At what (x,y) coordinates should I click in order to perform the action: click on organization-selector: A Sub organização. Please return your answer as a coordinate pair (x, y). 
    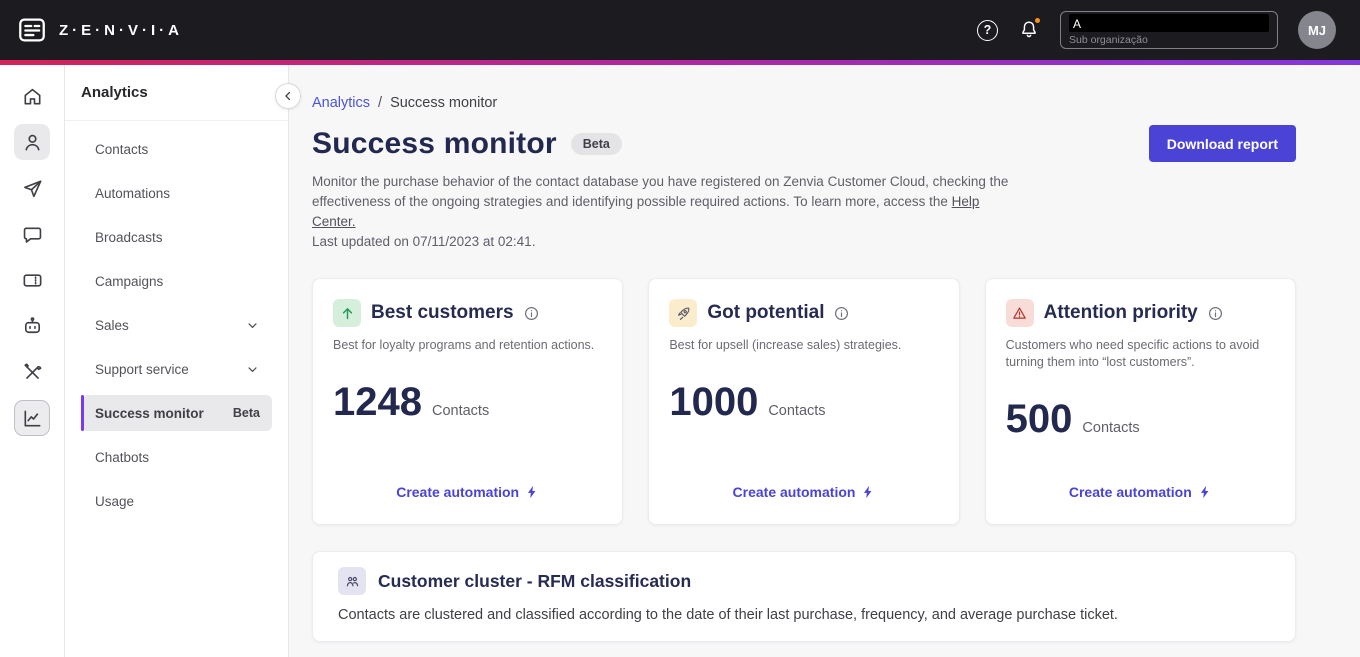
    Looking at the image, I should click on (1169, 30).